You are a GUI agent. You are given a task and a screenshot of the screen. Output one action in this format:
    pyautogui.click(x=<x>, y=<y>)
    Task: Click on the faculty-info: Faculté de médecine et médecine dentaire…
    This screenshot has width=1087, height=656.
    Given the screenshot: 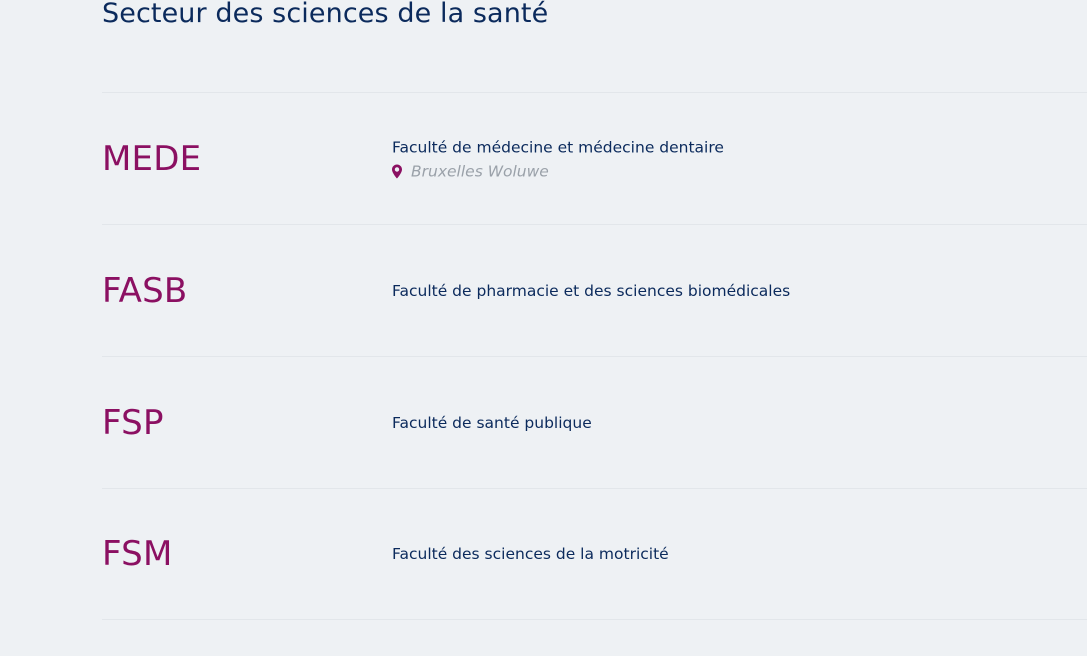 What is the action you would take?
    pyautogui.click(x=558, y=158)
    